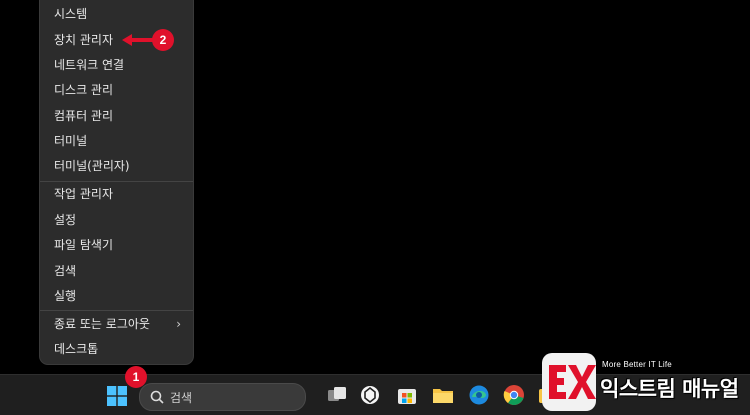 This screenshot has height=415, width=750. Describe the element at coordinates (83, 194) in the screenshot. I see `menu-item-task-manager: 작업 관리자` at that location.